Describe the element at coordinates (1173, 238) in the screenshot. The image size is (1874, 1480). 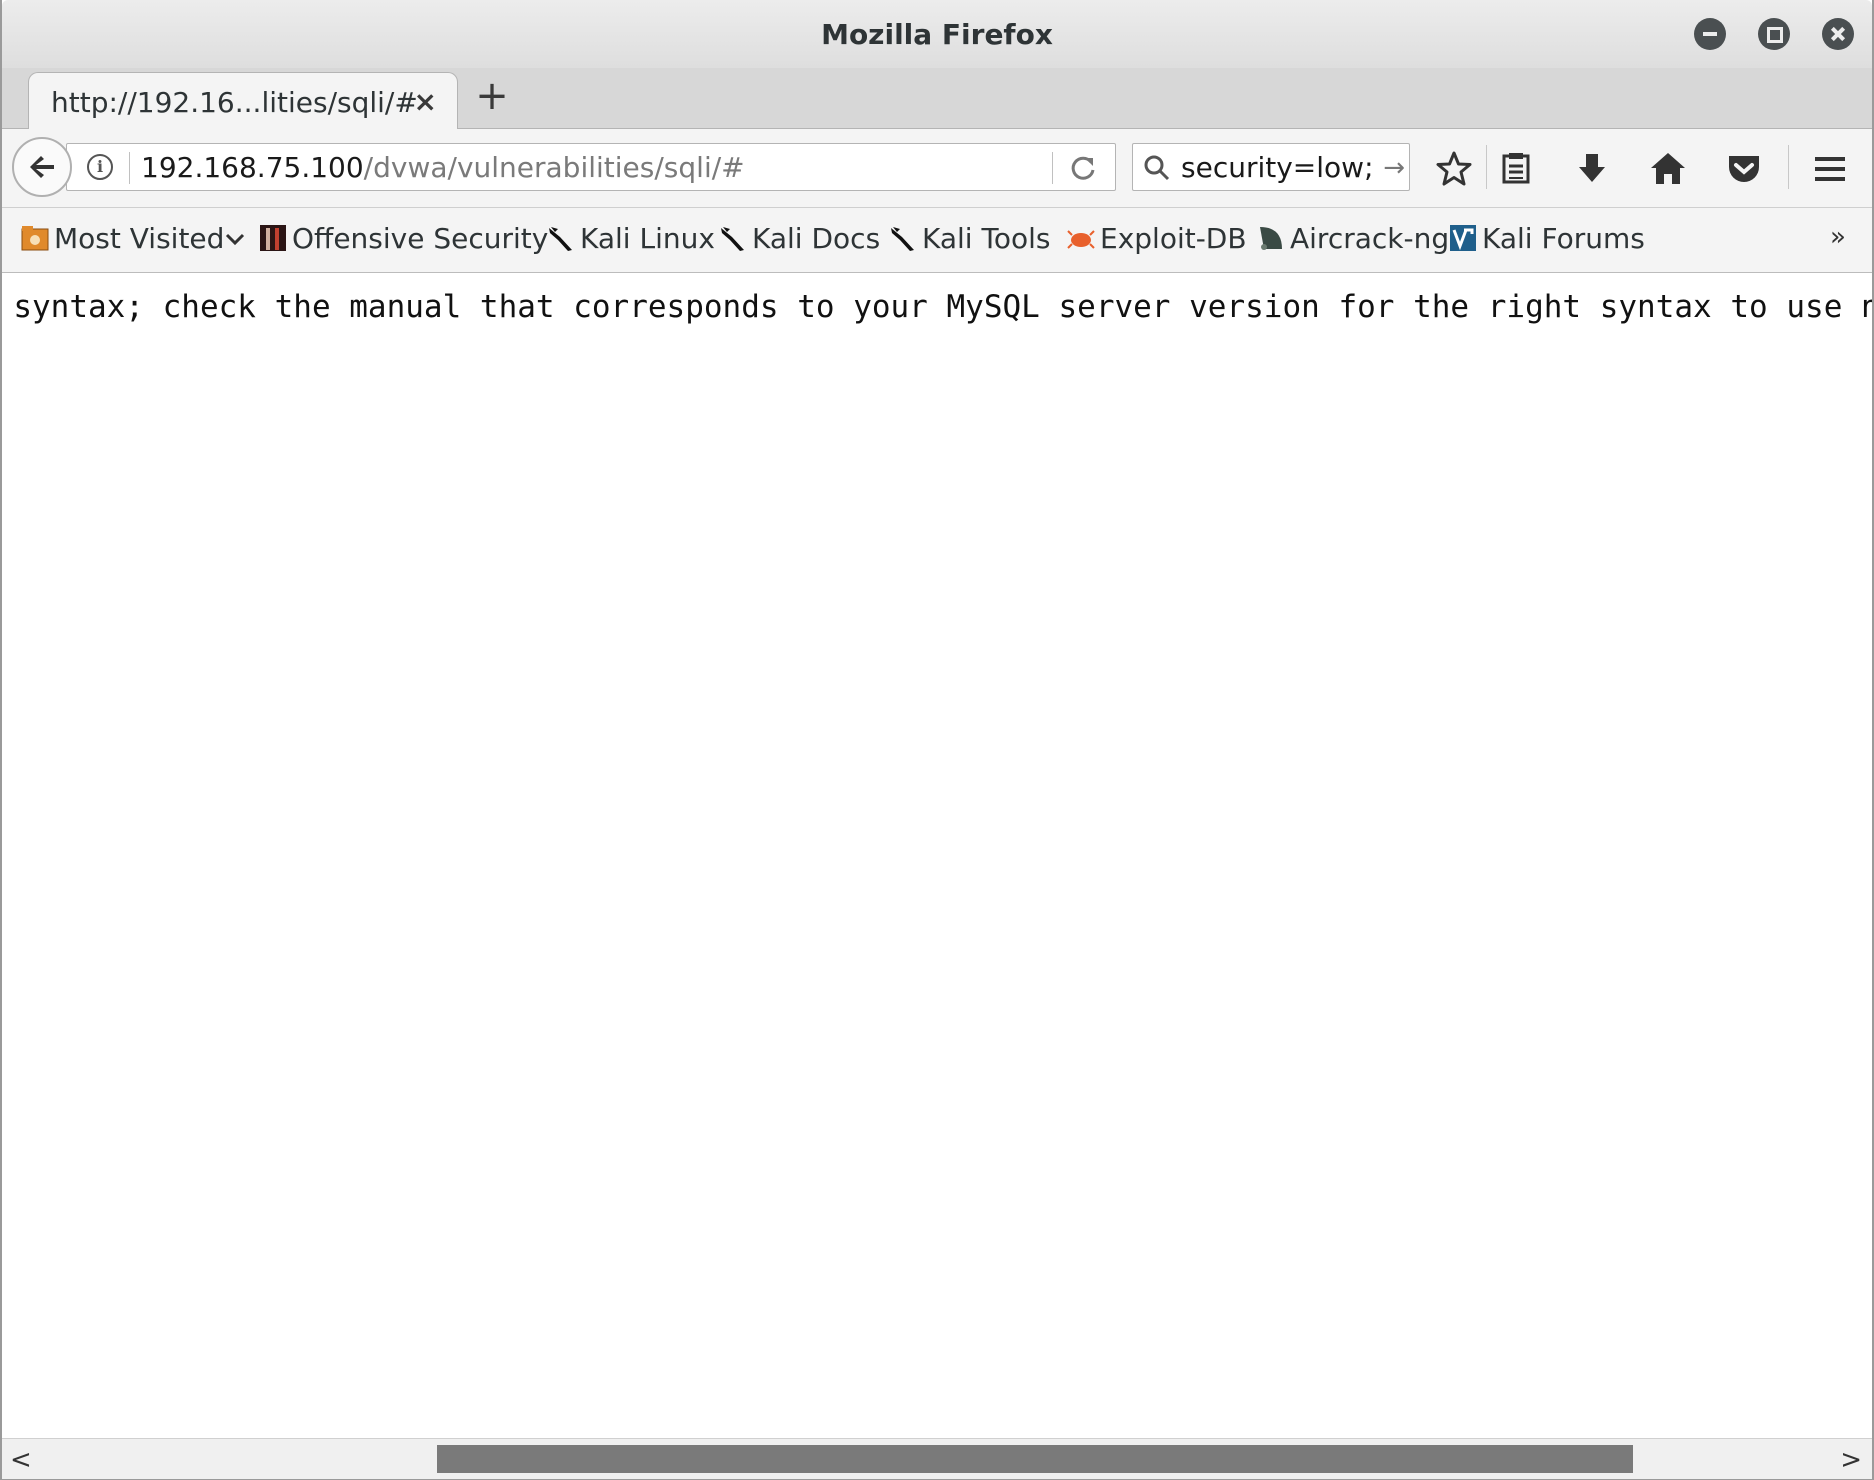
I see `bookmark-label: Exploit-DB` at that location.